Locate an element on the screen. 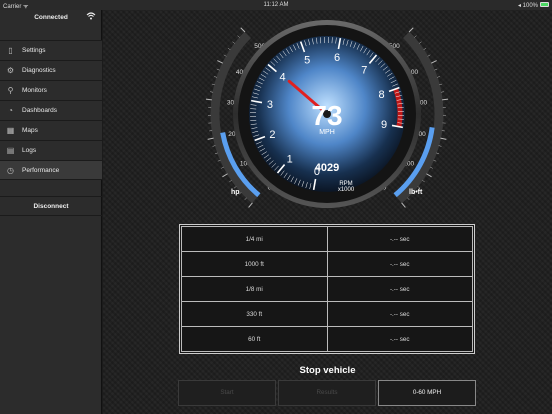 This screenshot has height=414, width=552. table-row: 60 ft -.-- sec is located at coordinates (327, 339).